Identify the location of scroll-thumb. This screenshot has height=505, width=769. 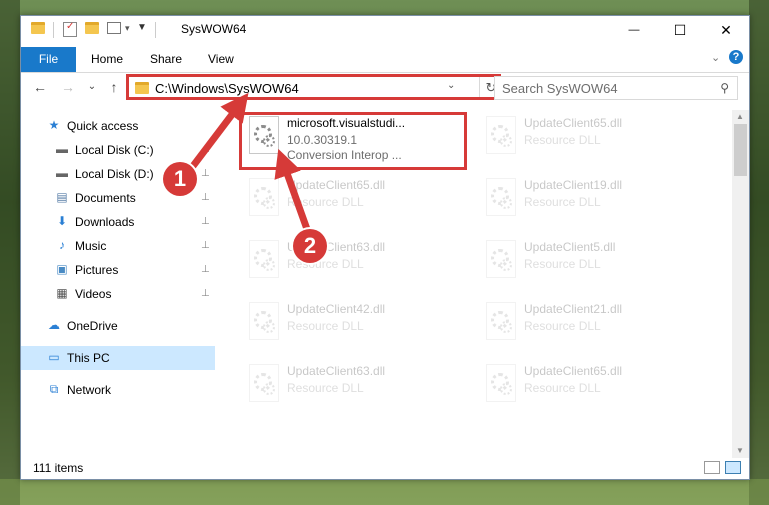
(740, 150).